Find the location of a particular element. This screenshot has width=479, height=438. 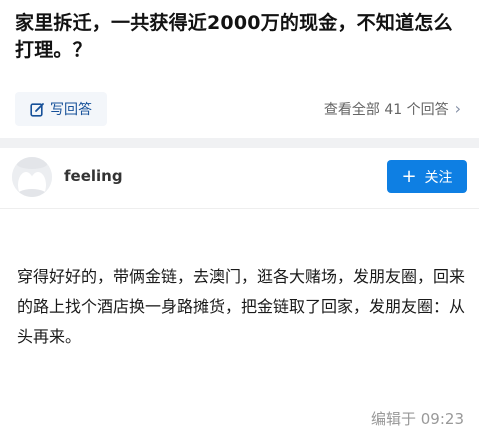

edit-icon is located at coordinates (37, 109).